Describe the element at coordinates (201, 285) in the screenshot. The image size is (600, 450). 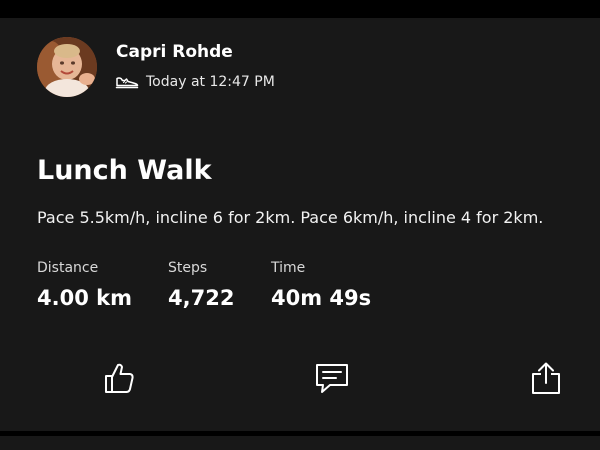
I see `stat-steps: Steps 4,722` at that location.